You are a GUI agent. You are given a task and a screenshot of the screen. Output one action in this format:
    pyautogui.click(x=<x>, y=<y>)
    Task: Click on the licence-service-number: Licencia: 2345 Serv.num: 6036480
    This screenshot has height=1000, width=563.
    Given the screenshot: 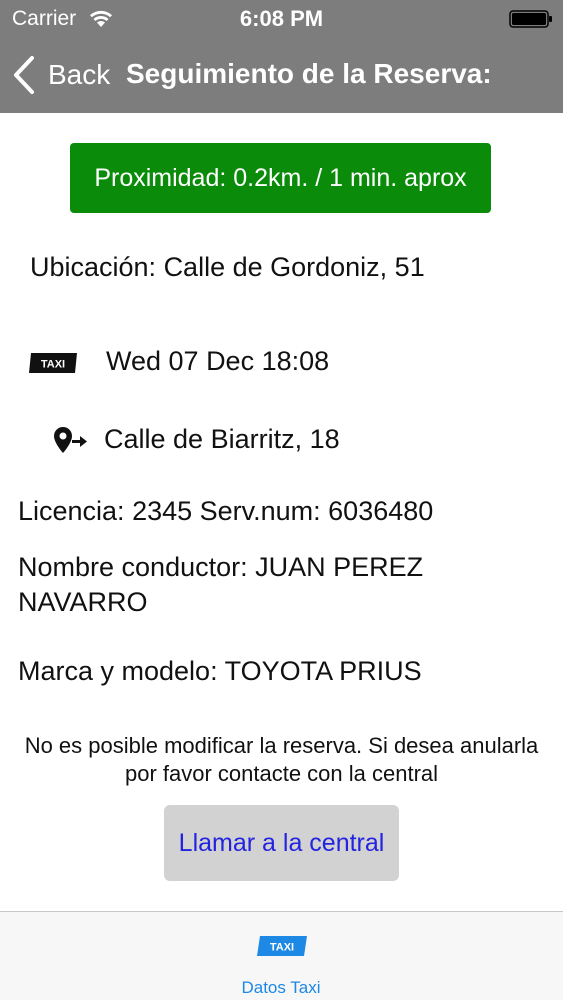 What is the action you would take?
    pyautogui.click(x=226, y=511)
    